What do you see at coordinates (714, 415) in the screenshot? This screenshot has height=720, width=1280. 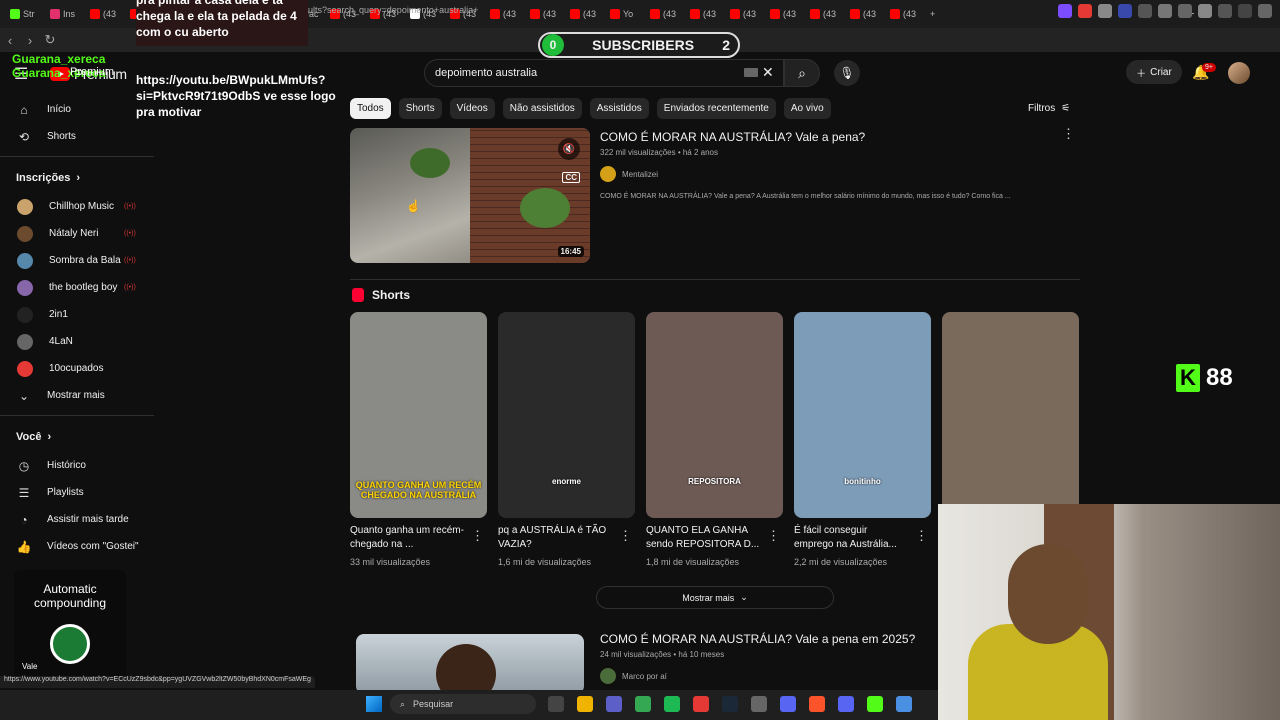 I see `short-thumbnail: REPOSITORA` at bounding box center [714, 415].